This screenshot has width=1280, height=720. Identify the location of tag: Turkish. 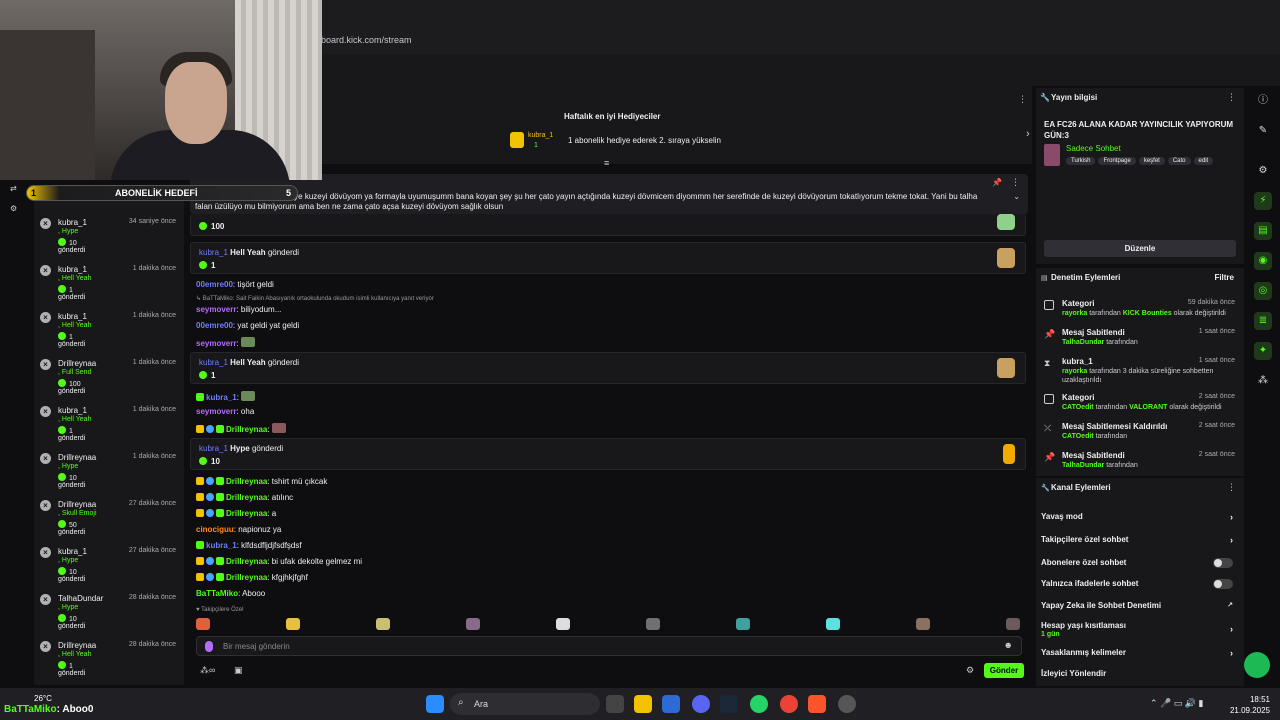
(1081, 161).